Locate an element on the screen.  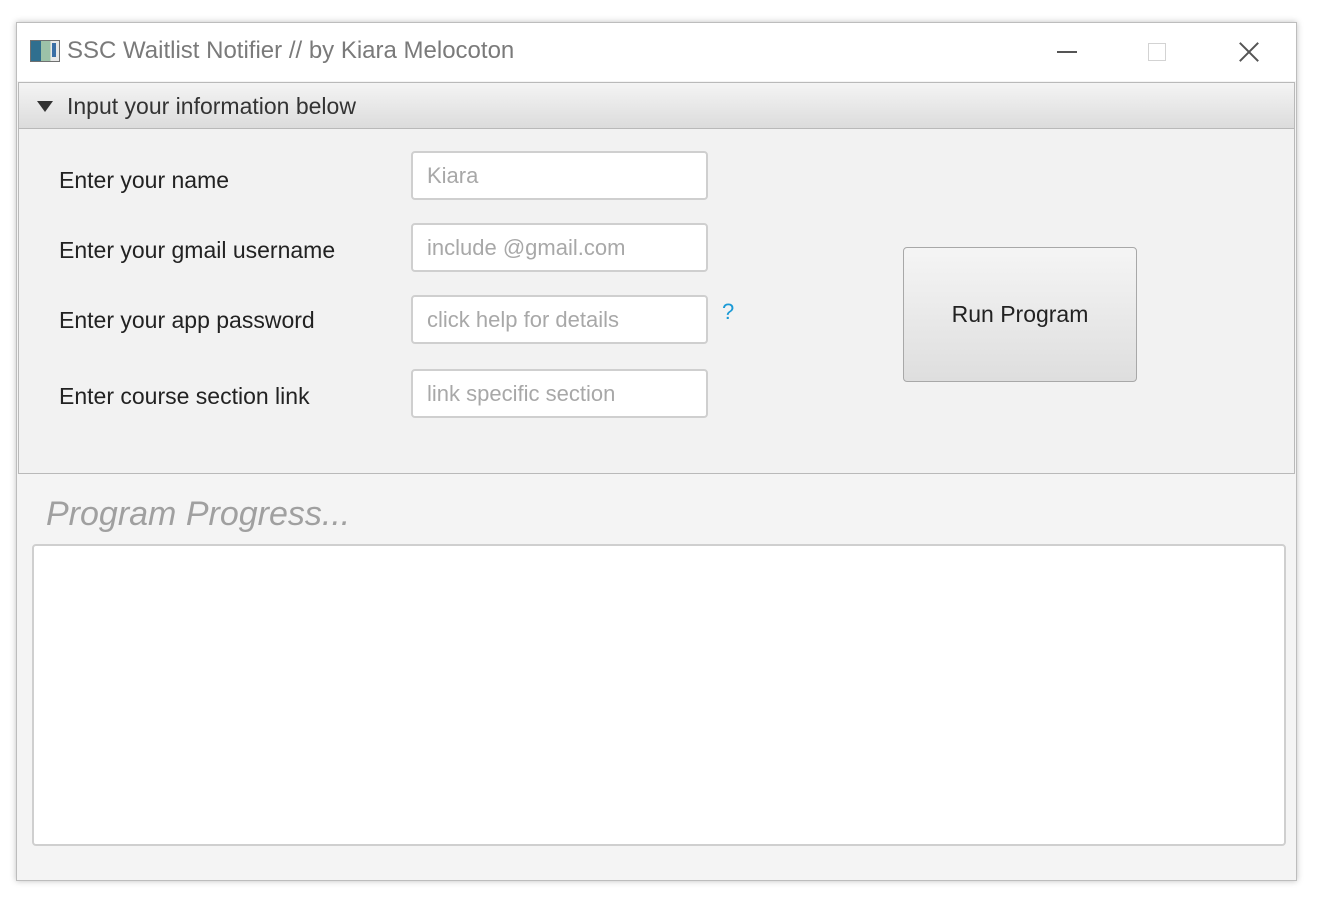
maximize-icon is located at coordinates (1157, 52).